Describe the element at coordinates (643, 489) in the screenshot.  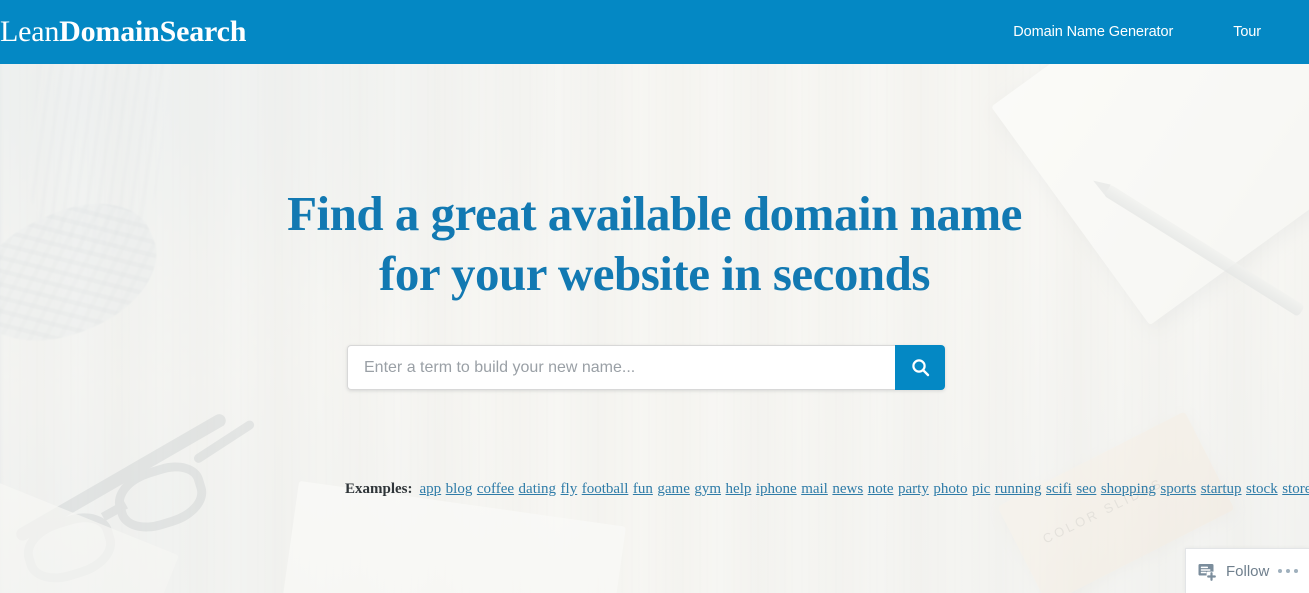
I see `example-link-fun: fun` at that location.